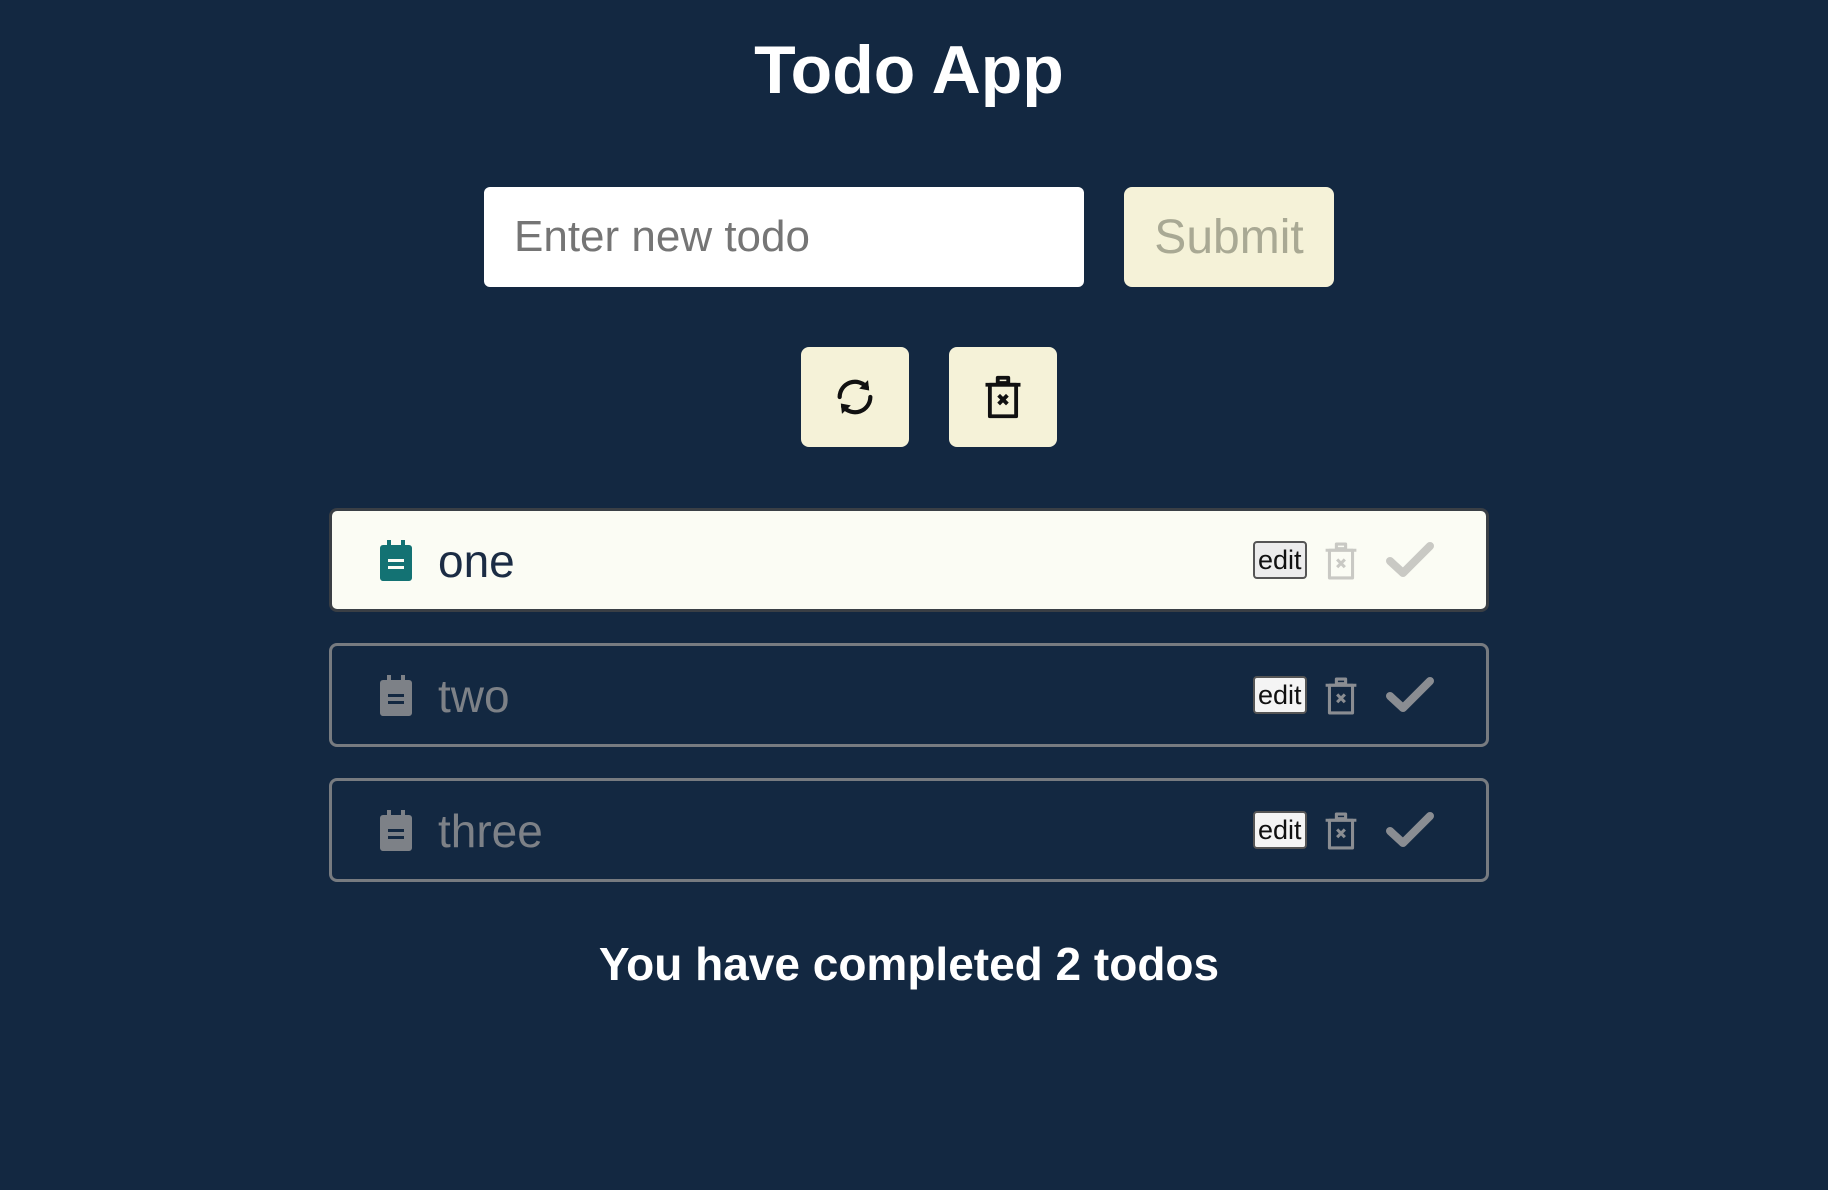  Describe the element at coordinates (1229, 237) in the screenshot. I see `submit-button: Submit` at that location.